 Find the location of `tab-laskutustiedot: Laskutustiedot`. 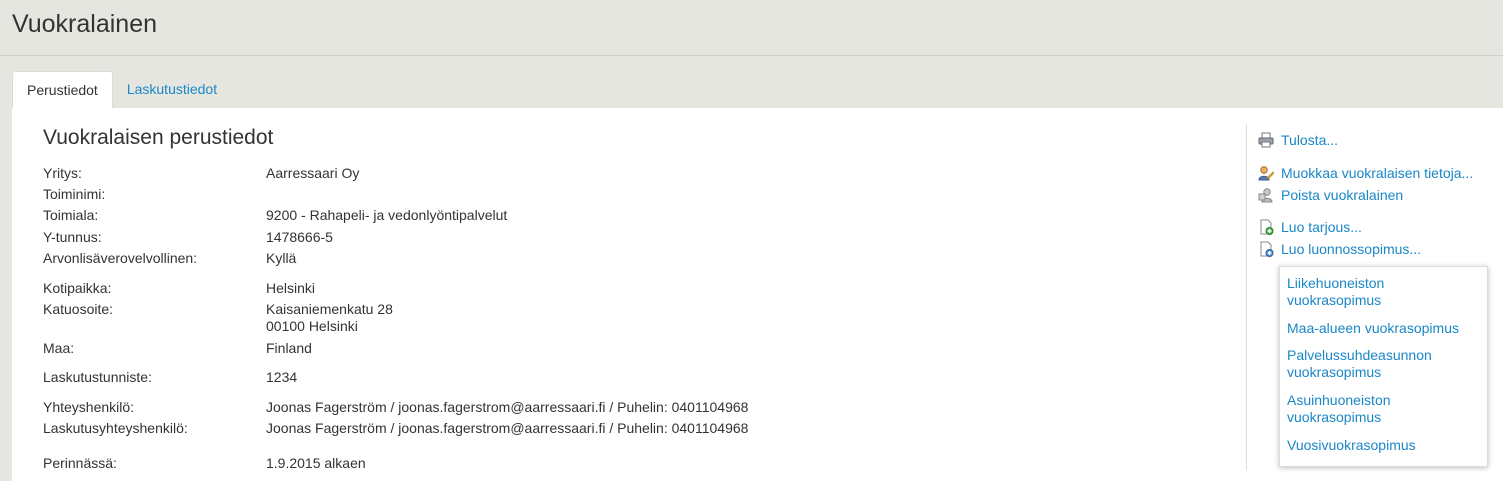

tab-laskutustiedot: Laskutustiedot is located at coordinates (172, 89).